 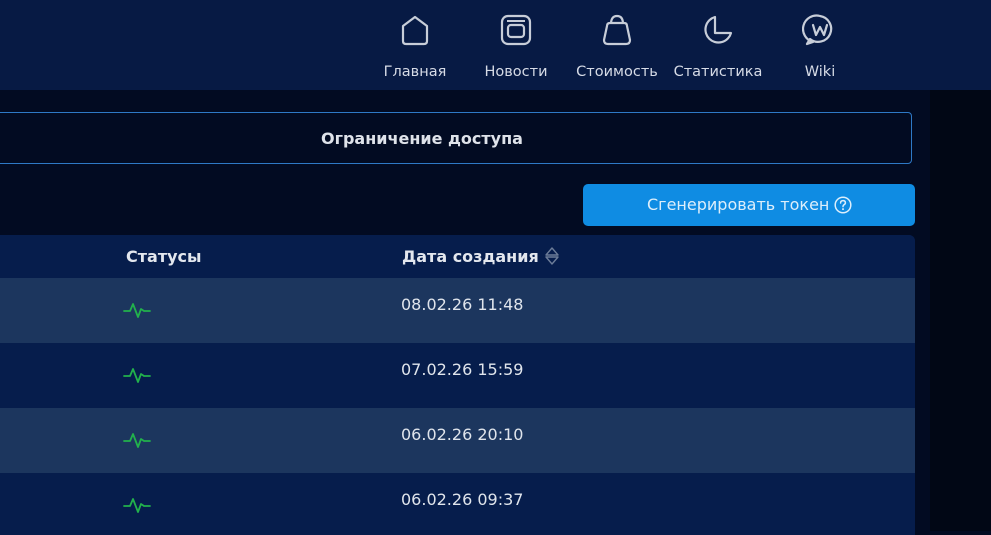 I want to click on nav-item-news: Новости, so click(x=516, y=45).